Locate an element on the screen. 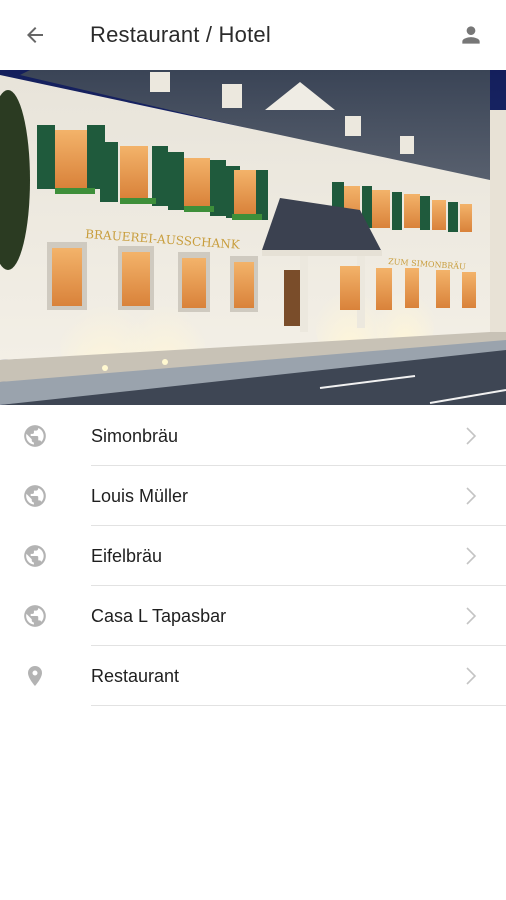  list-item-label: Restaurant is located at coordinates (135, 676).